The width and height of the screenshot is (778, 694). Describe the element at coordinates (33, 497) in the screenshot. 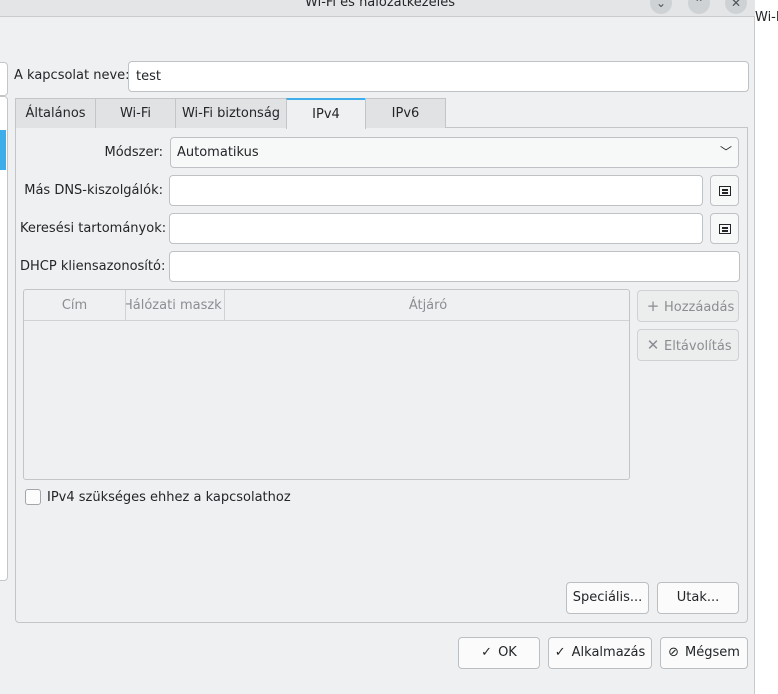

I see `ipv4-required-checkbox` at that location.